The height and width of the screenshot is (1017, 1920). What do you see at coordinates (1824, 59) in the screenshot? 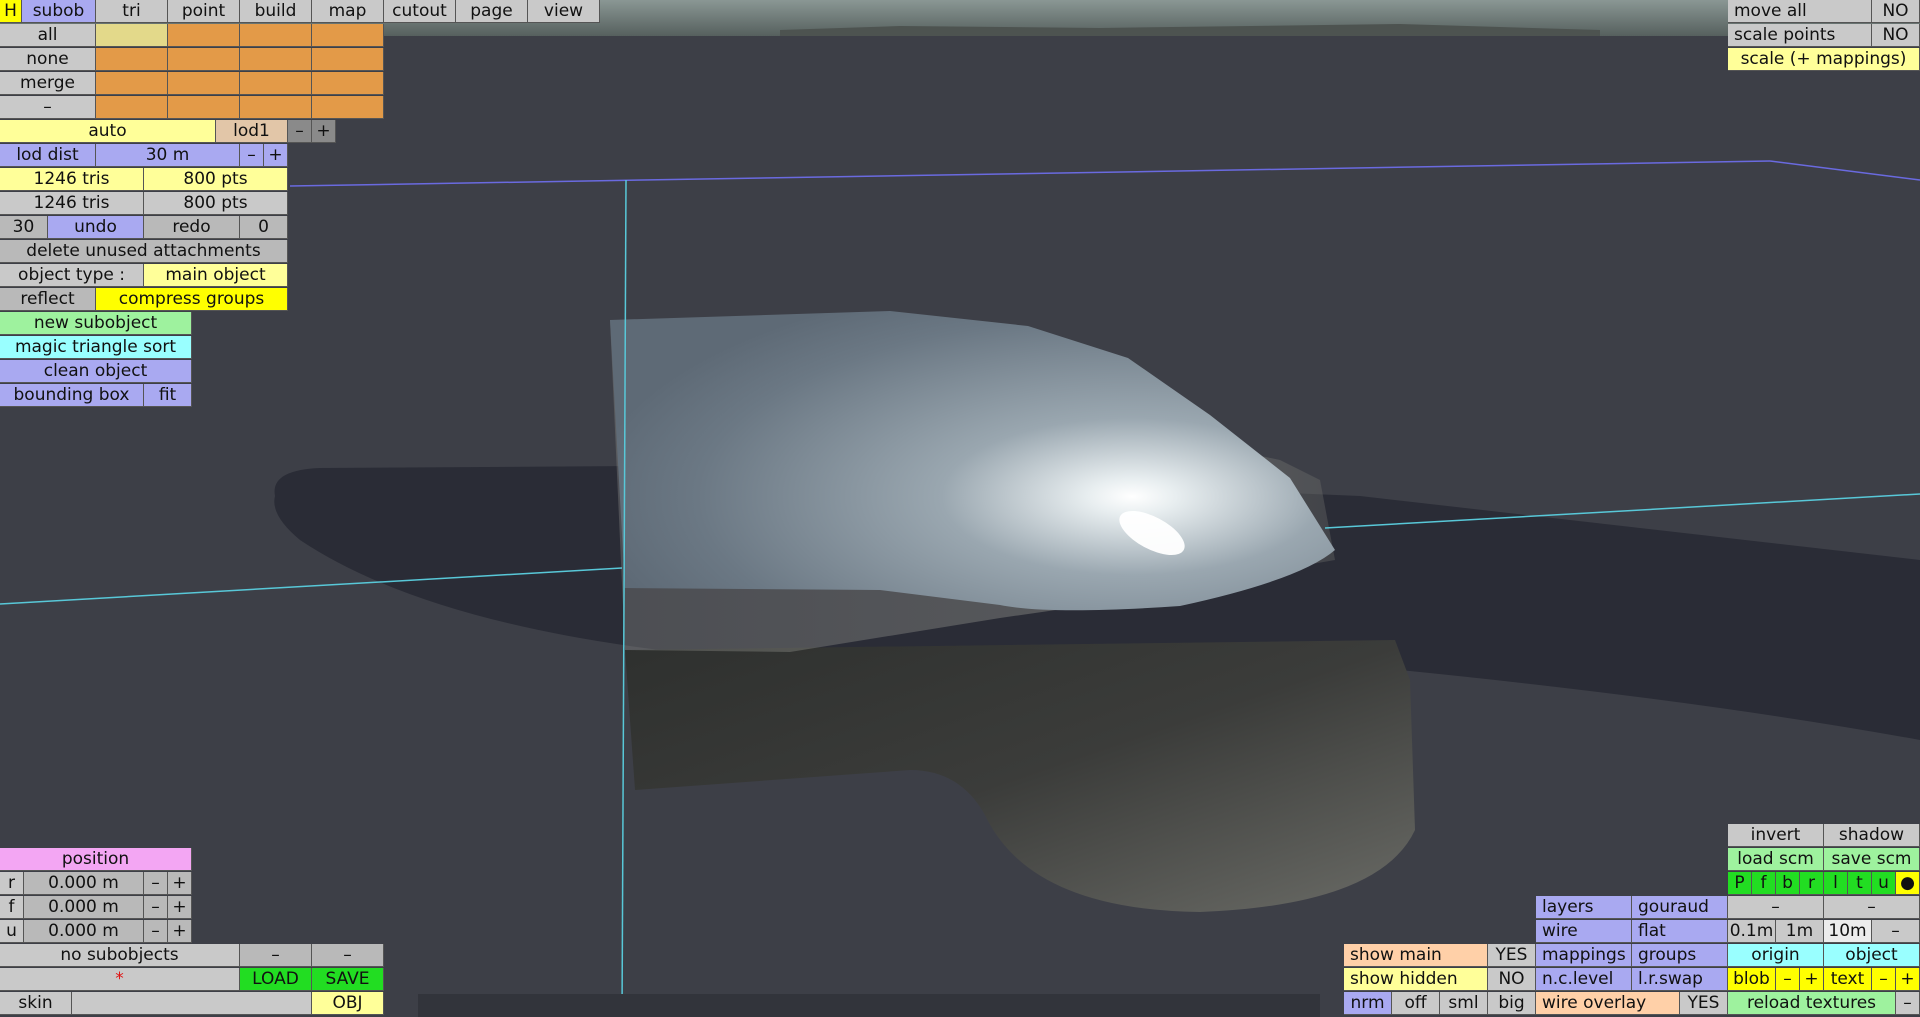
I see `scale-mappings-button: scale (+ mappings)` at bounding box center [1824, 59].